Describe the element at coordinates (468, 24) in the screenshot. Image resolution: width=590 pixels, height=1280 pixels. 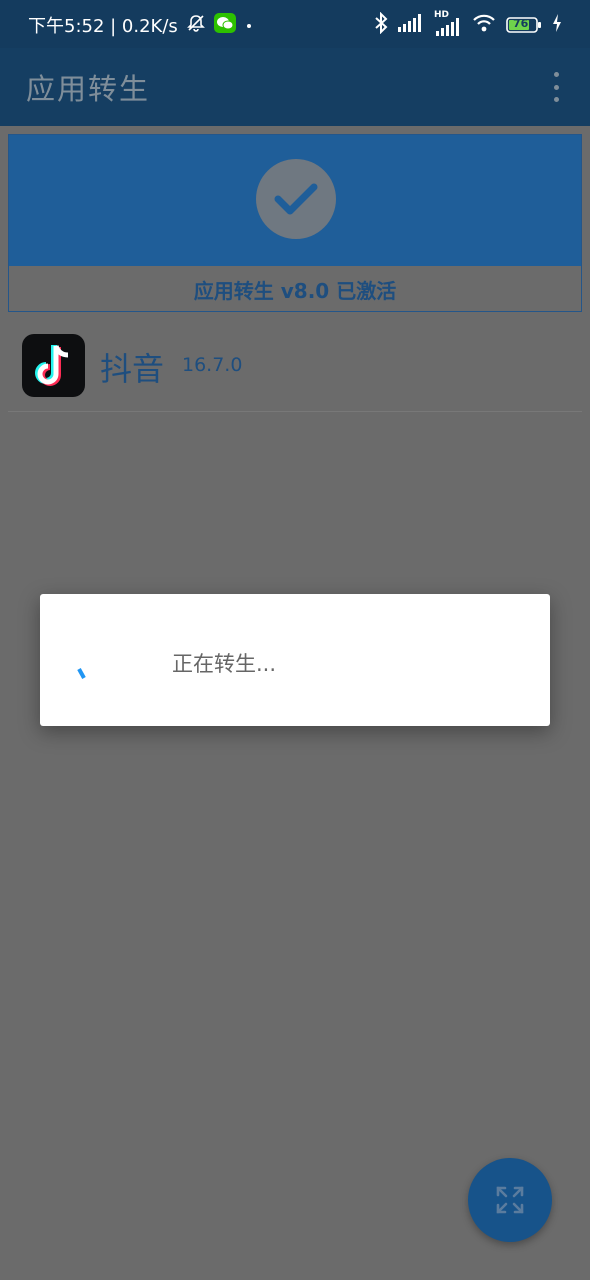
I see `status-bar-right: HD 76` at that location.